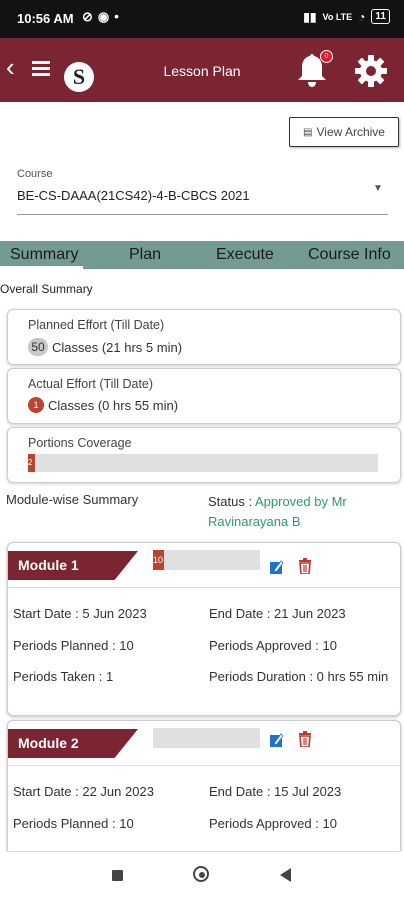  Describe the element at coordinates (275, 791) in the screenshot. I see `module-end-date: End Date : 15 Jul 2023` at that location.